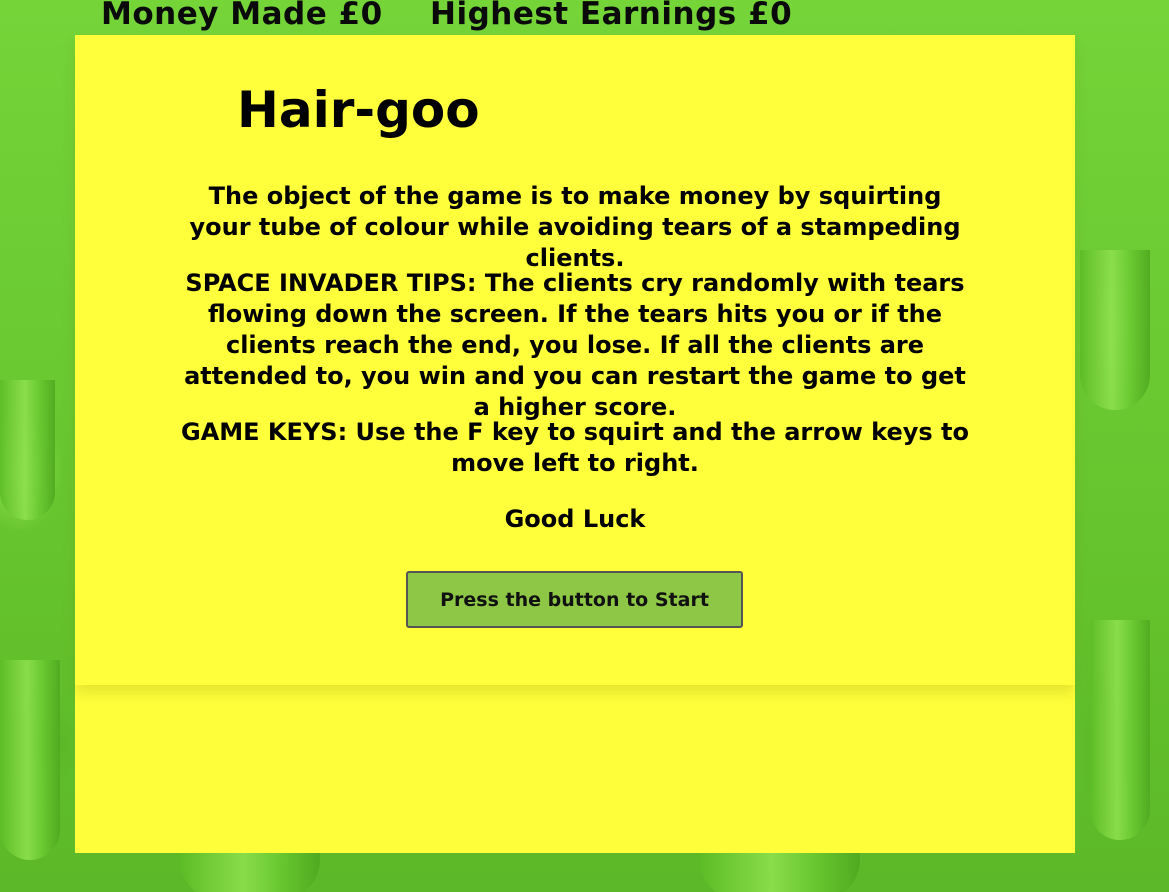 The width and height of the screenshot is (1169, 892). What do you see at coordinates (611, 16) in the screenshot?
I see `highest-earnings-counter: Highest Earnings £0` at bounding box center [611, 16].